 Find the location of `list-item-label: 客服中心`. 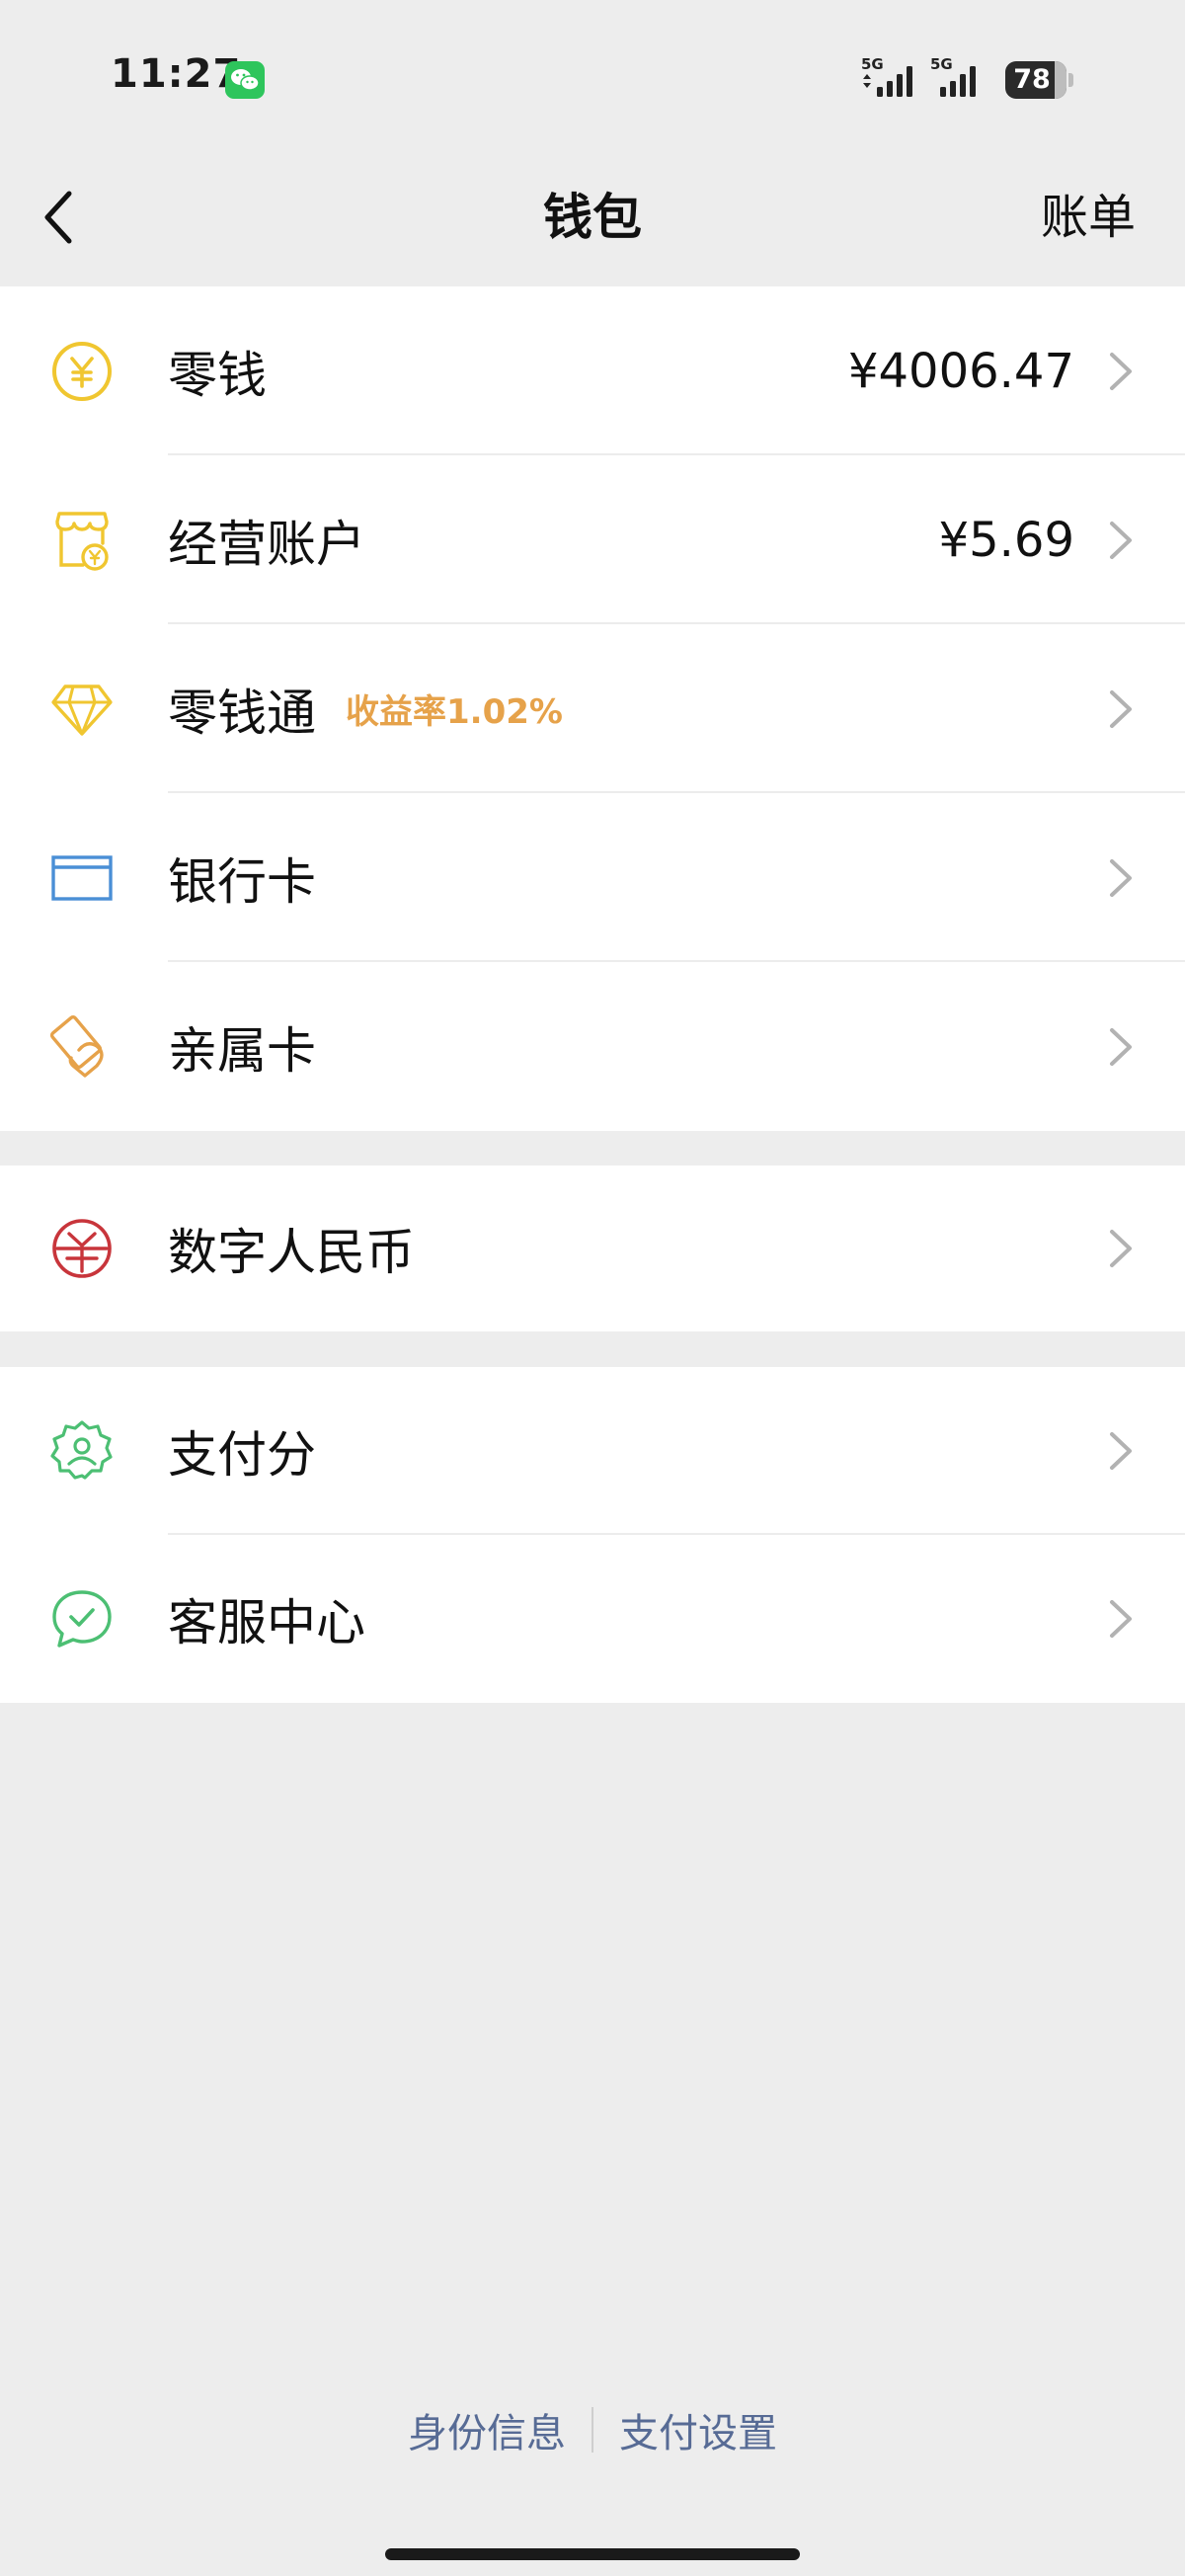

list-item-label: 客服中心 is located at coordinates (266, 1622).